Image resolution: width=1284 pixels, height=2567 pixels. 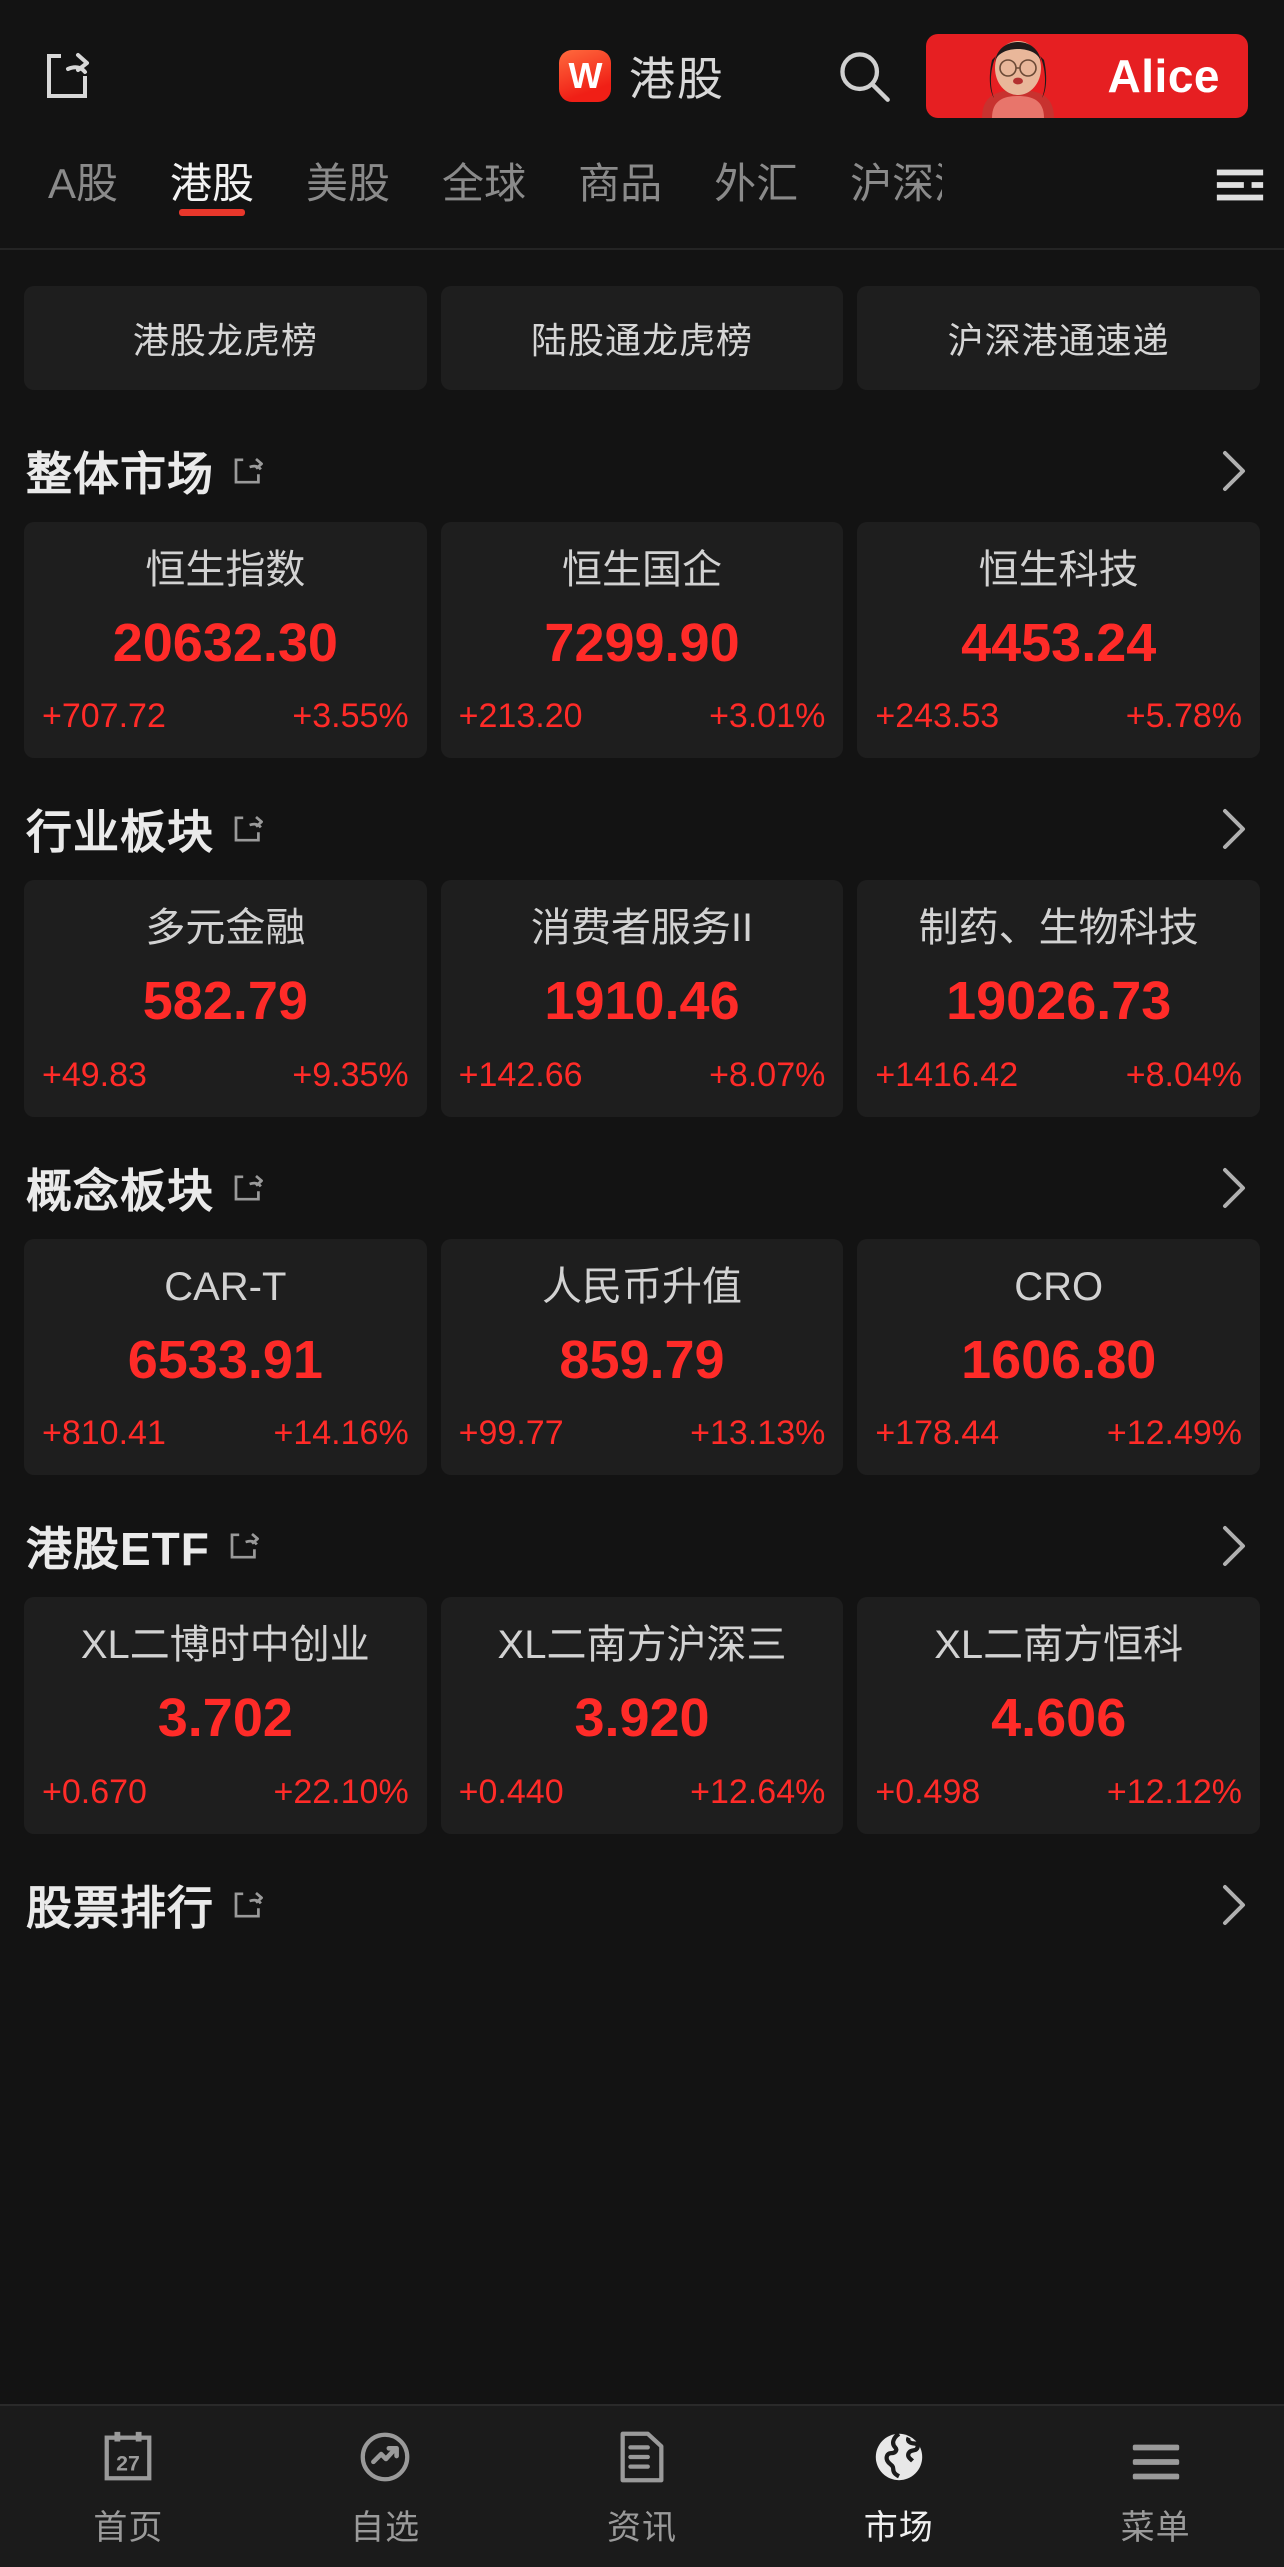 What do you see at coordinates (212, 183) in the screenshot?
I see `tab-hk-gu: 港股` at bounding box center [212, 183].